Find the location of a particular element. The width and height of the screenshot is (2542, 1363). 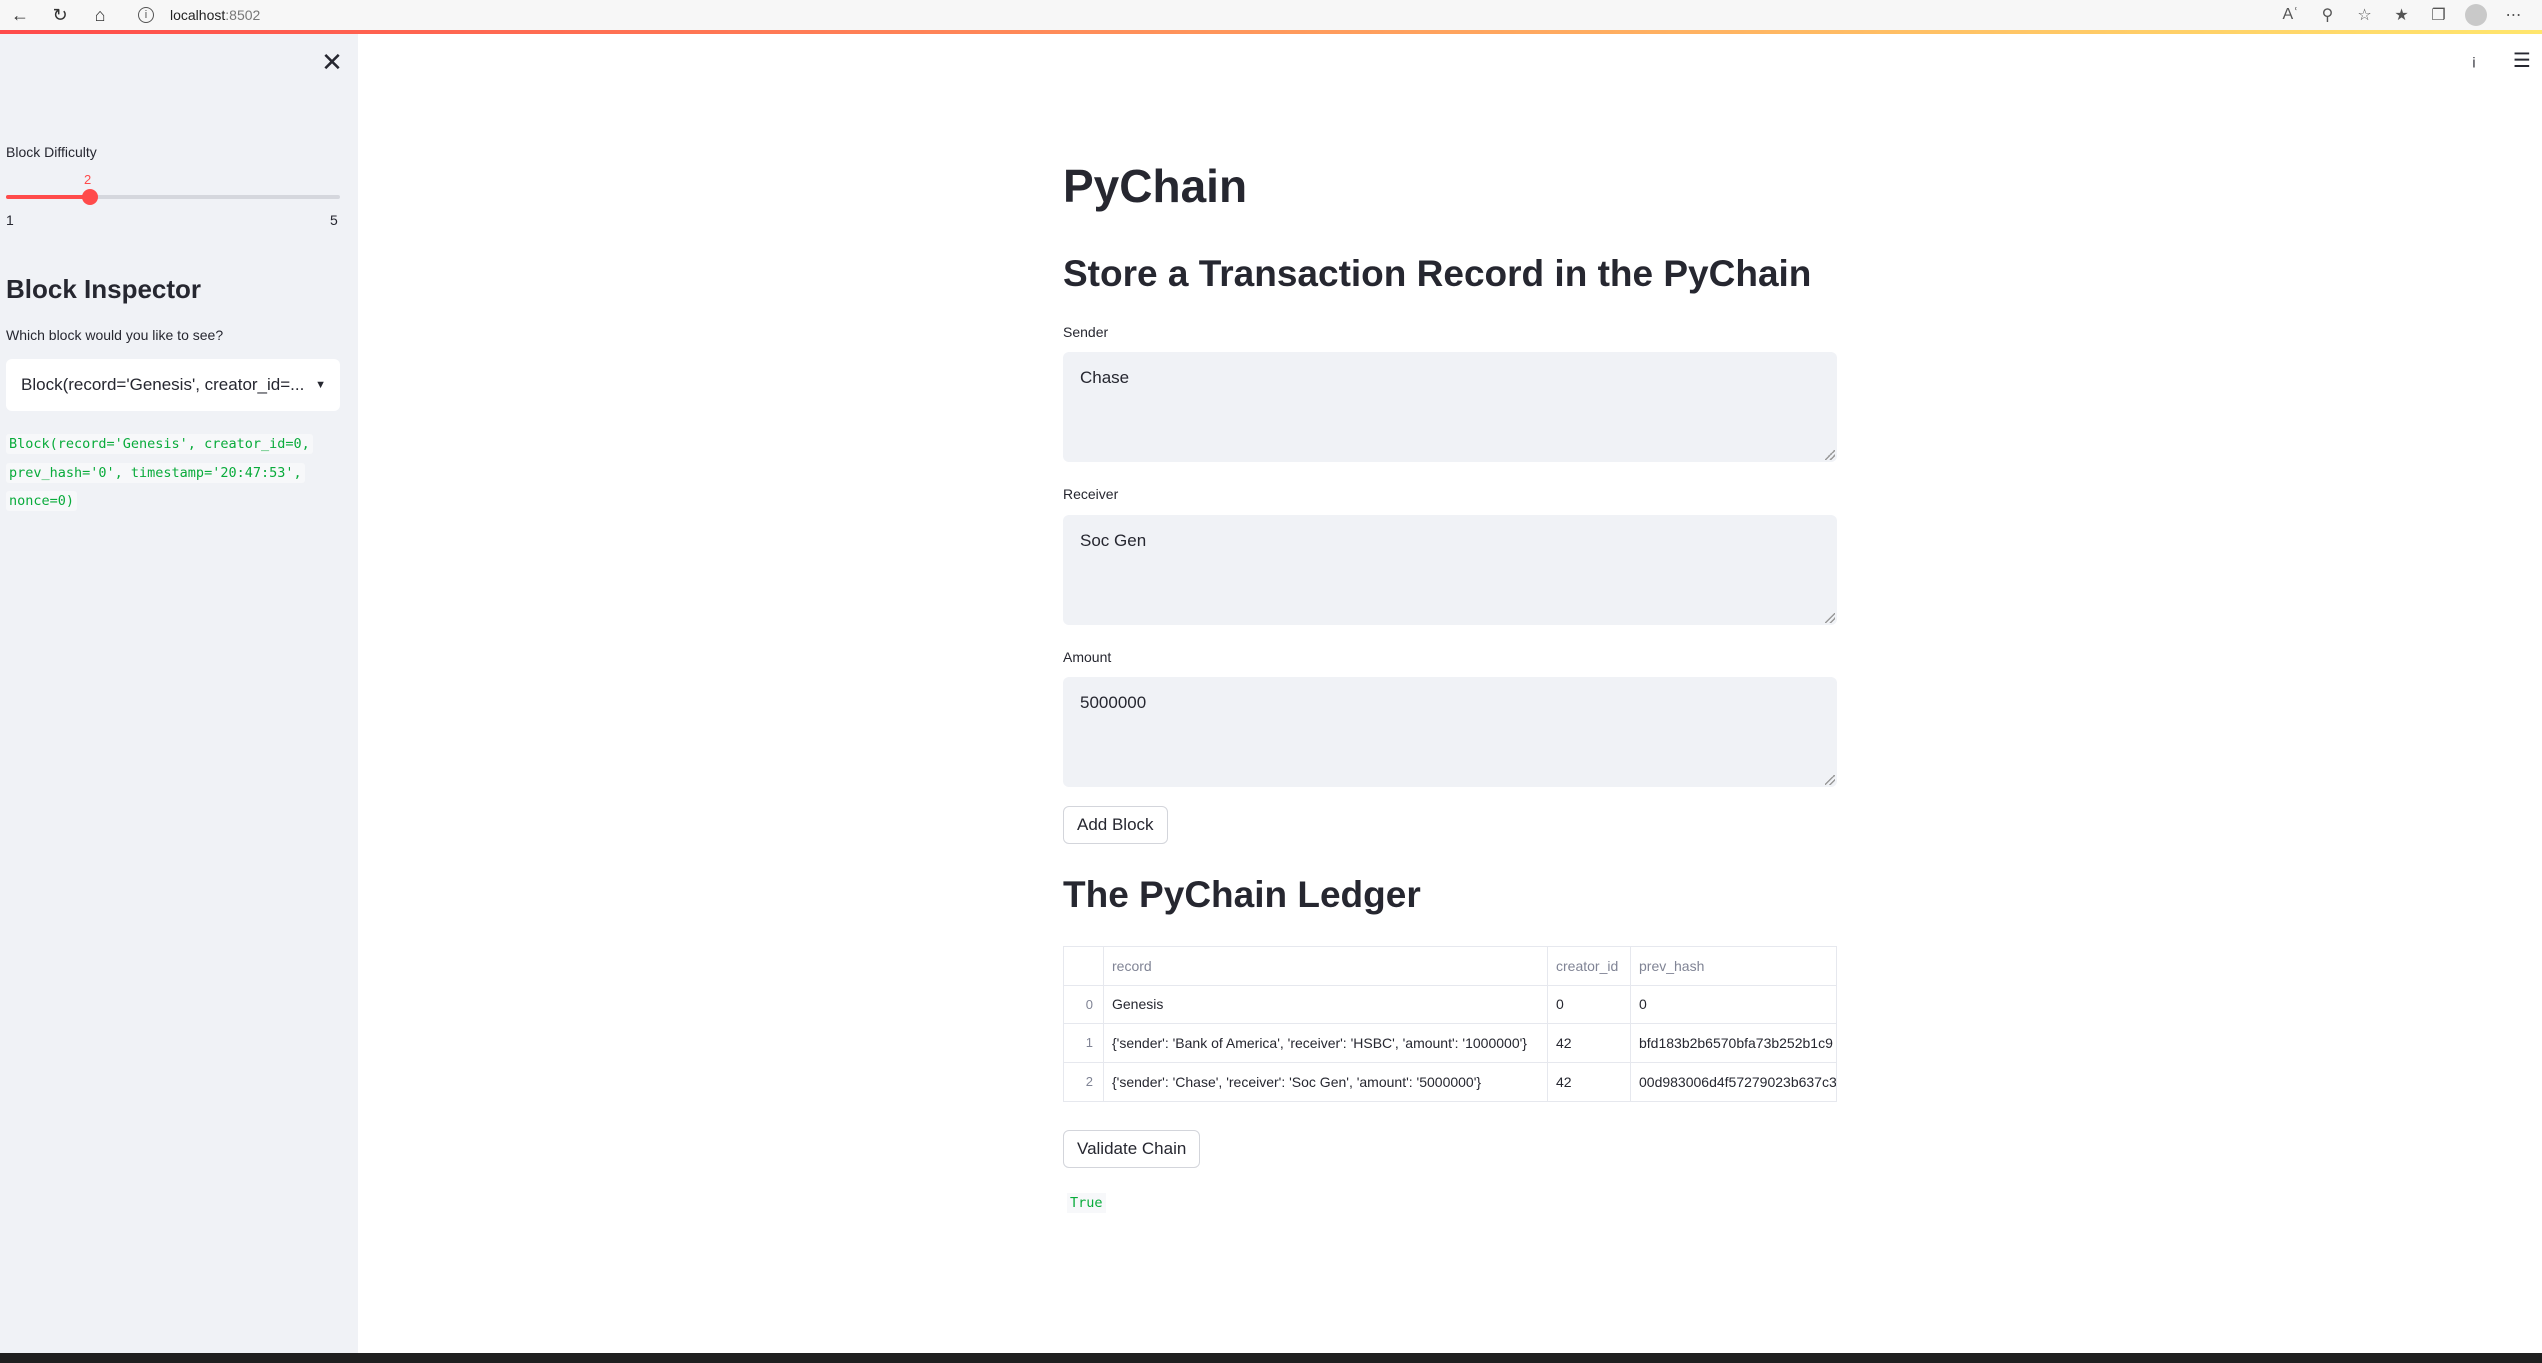

table-header-row: record creator_id prev_hash is located at coordinates (1450, 966).